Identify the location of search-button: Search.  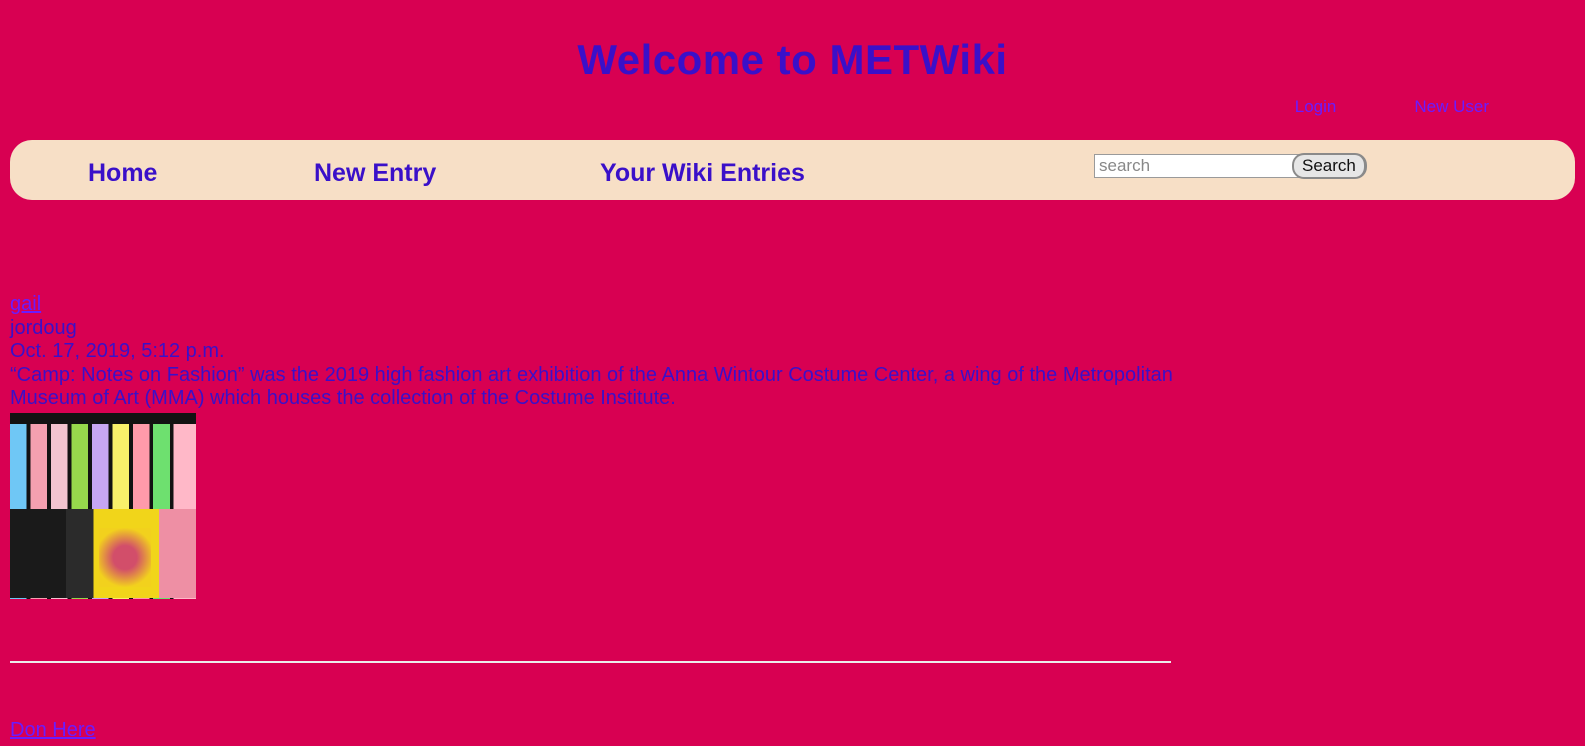
(1329, 166).